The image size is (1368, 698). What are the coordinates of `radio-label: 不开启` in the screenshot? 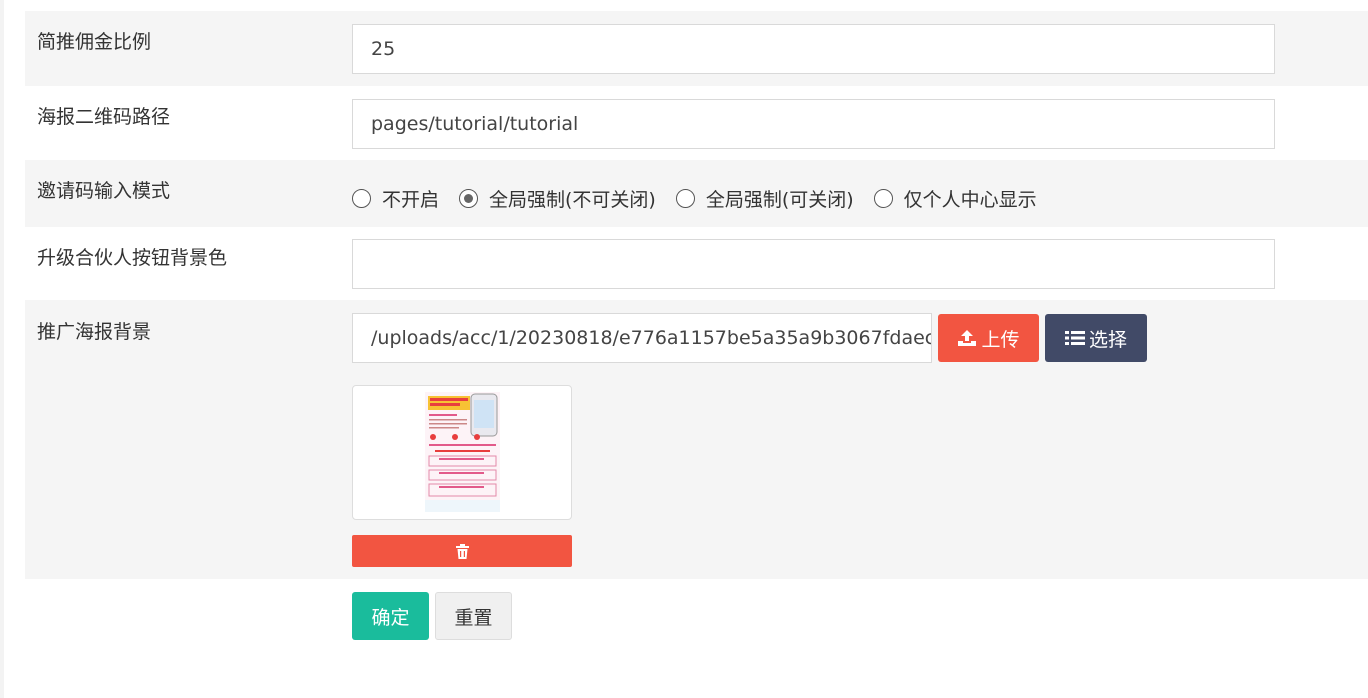 It's located at (411, 200).